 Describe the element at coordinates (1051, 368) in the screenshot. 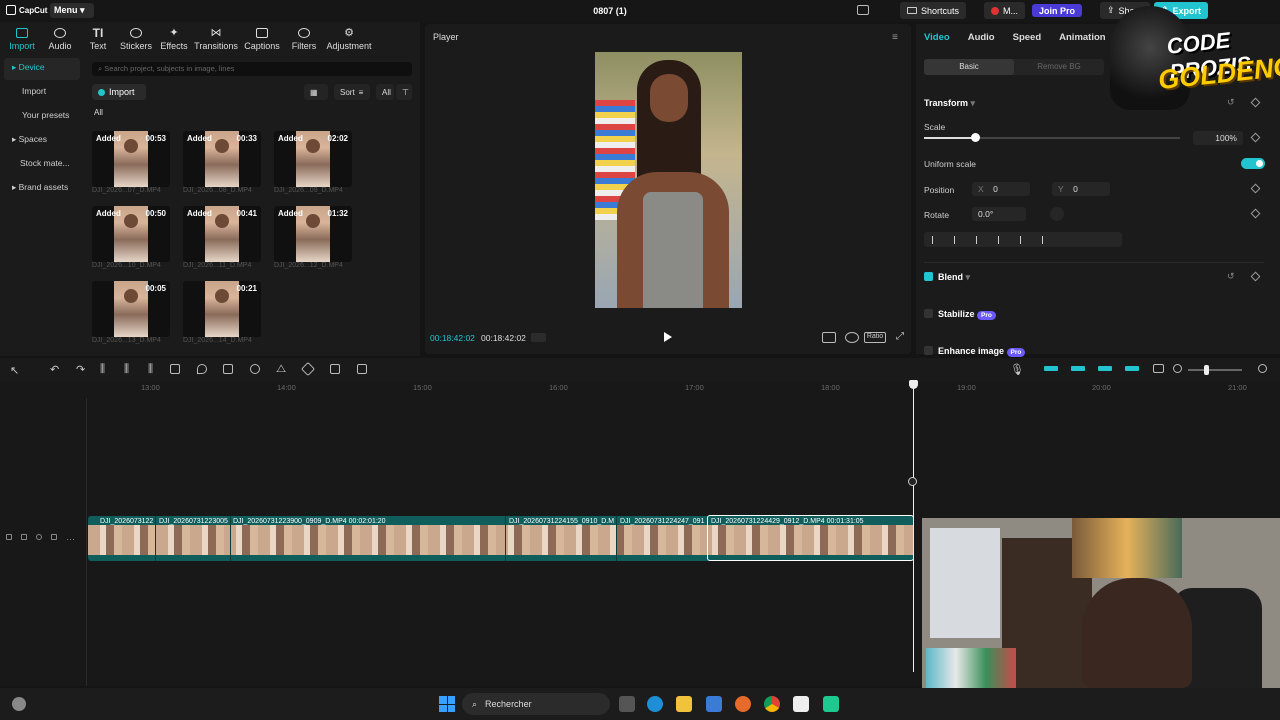

I see `main-track-magnet-icon` at that location.